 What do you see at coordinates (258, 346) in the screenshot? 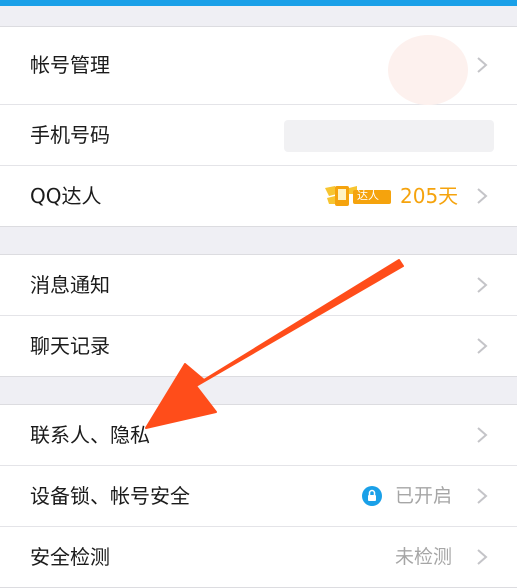
I see `row-chat-history: 聊天记录` at bounding box center [258, 346].